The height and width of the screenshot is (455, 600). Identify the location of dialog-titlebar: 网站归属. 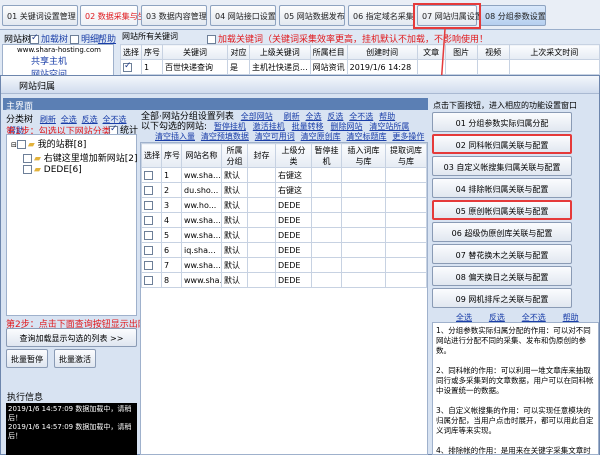
(300, 85).